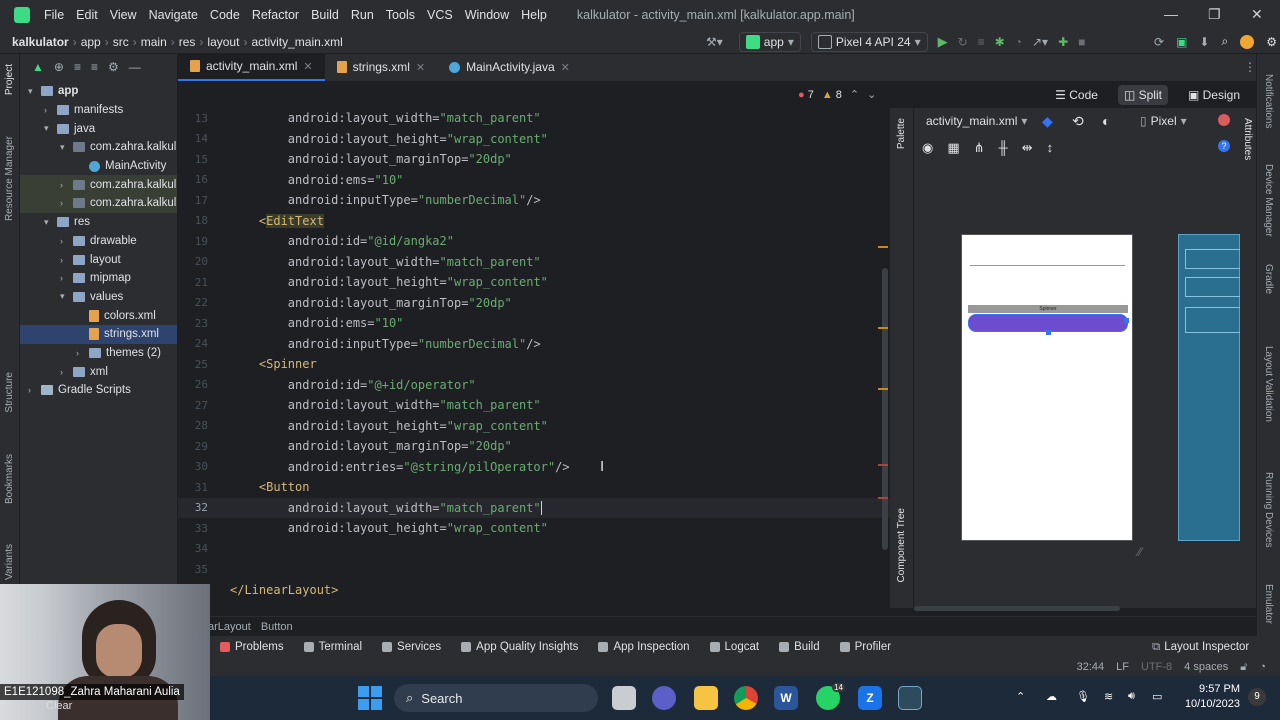 The image size is (1280, 720). I want to click on code-line: 32 android:layout_width= "match_parent", so click(534, 507).